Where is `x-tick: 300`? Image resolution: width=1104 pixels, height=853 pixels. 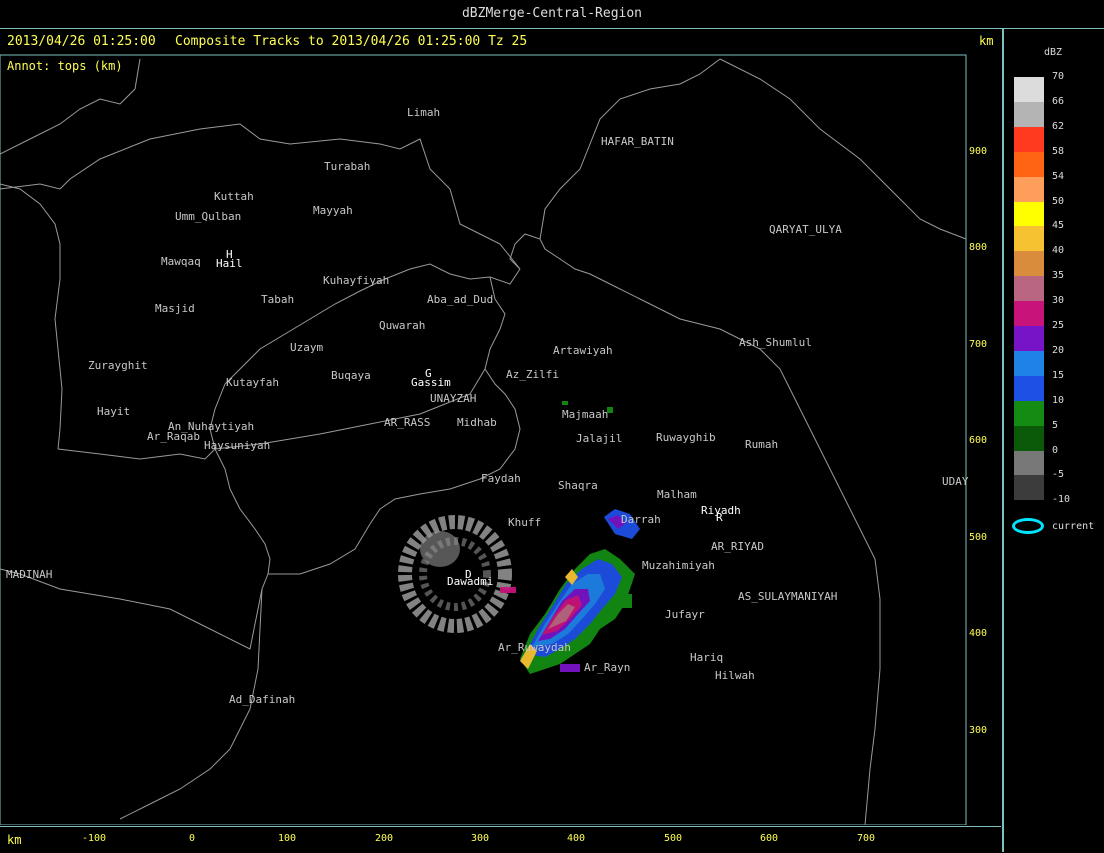
x-tick: 300 is located at coordinates (480, 838).